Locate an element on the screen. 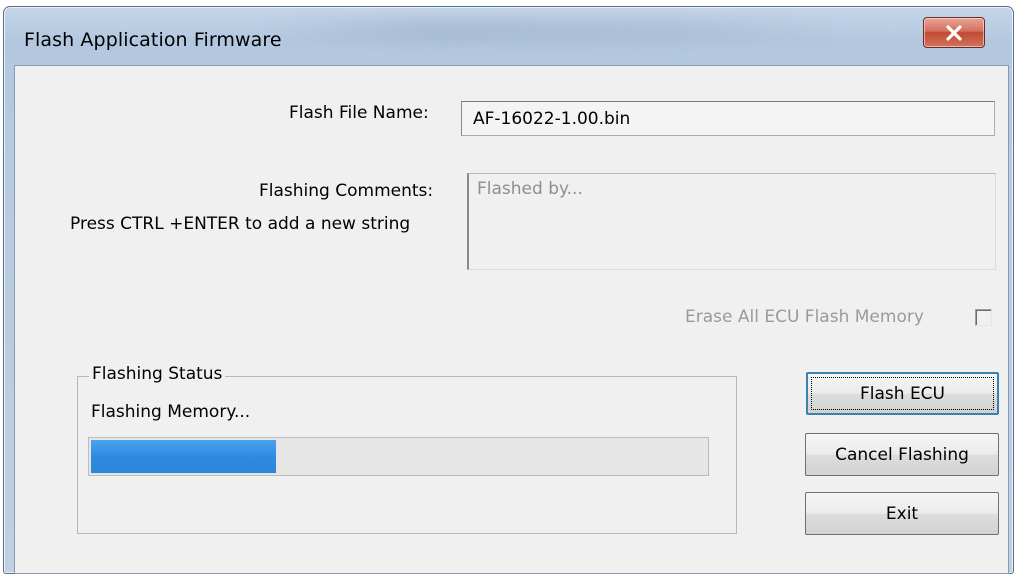 The image size is (1018, 578). cancel-flashing-button-label: Cancel Flashing is located at coordinates (902, 454).